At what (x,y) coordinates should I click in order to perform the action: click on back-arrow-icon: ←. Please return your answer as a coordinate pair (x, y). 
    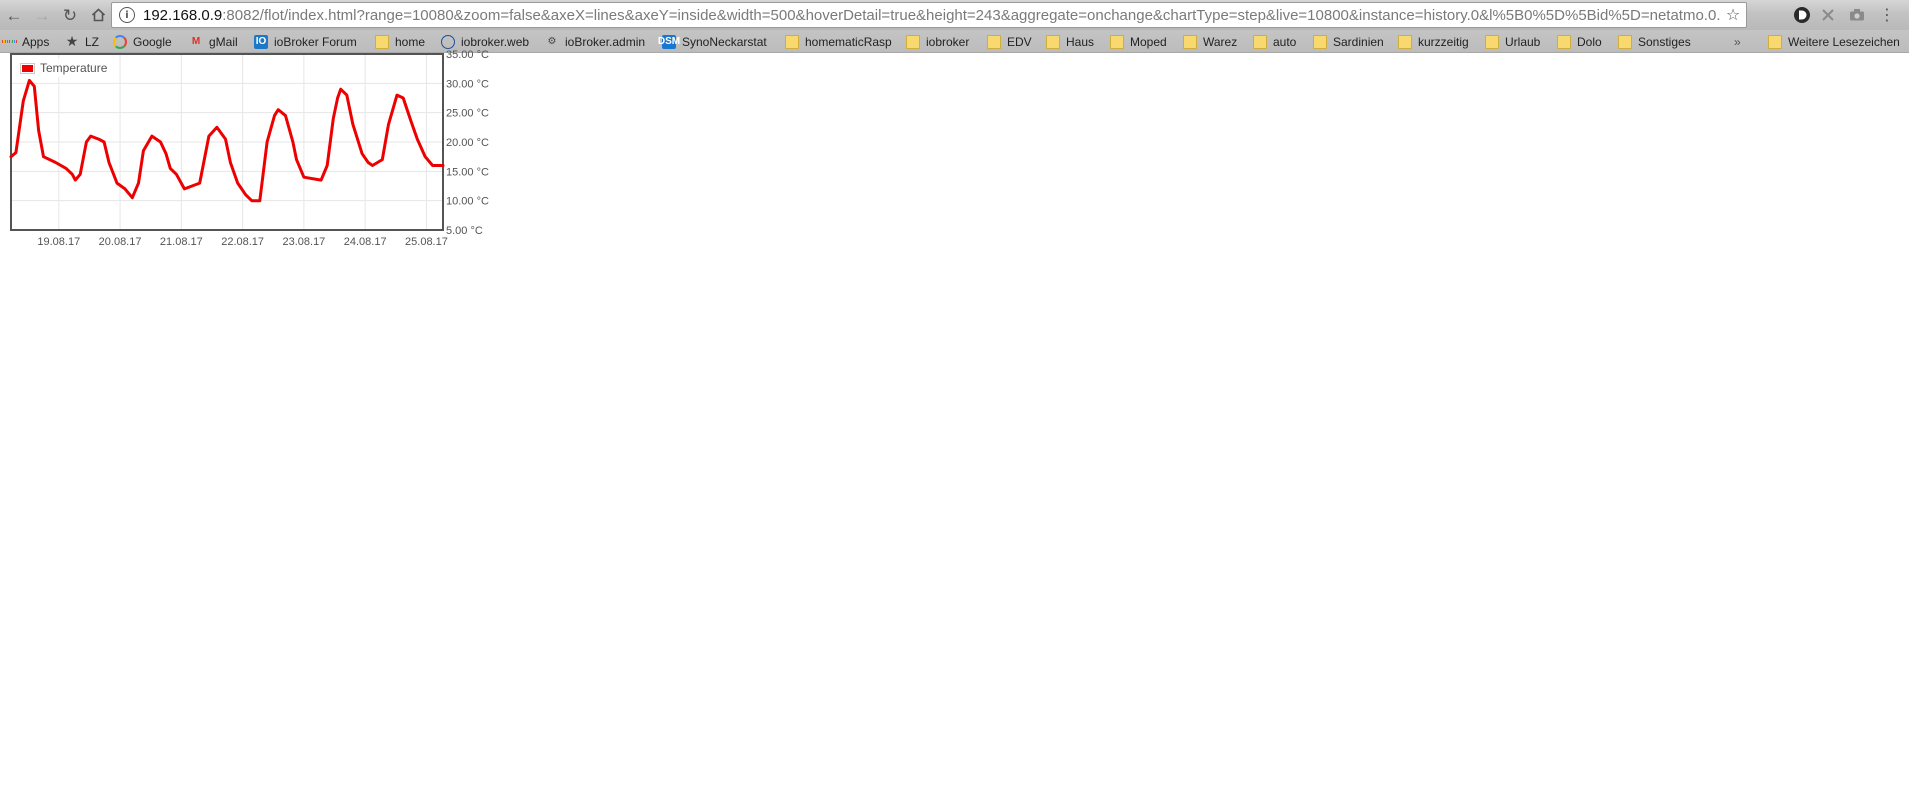
    Looking at the image, I should click on (14, 15).